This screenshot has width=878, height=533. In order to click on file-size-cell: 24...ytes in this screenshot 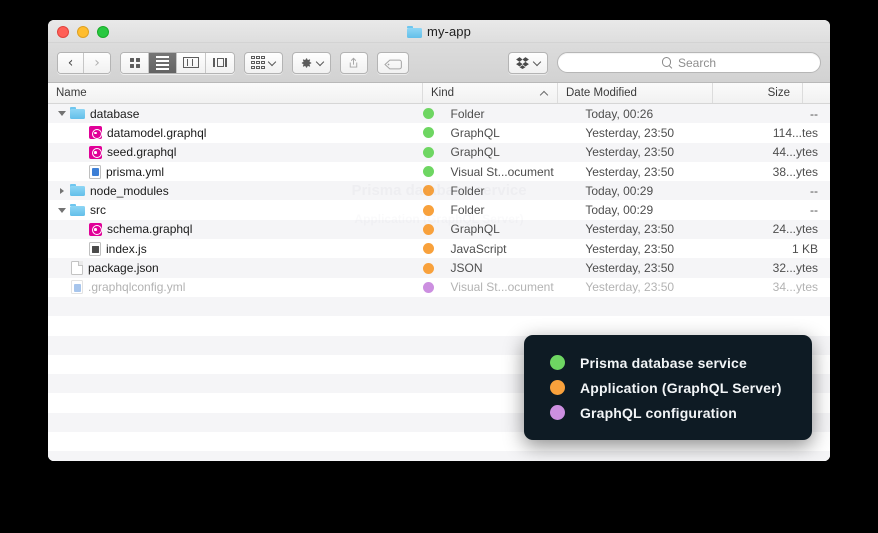, I will do `click(795, 229)`.